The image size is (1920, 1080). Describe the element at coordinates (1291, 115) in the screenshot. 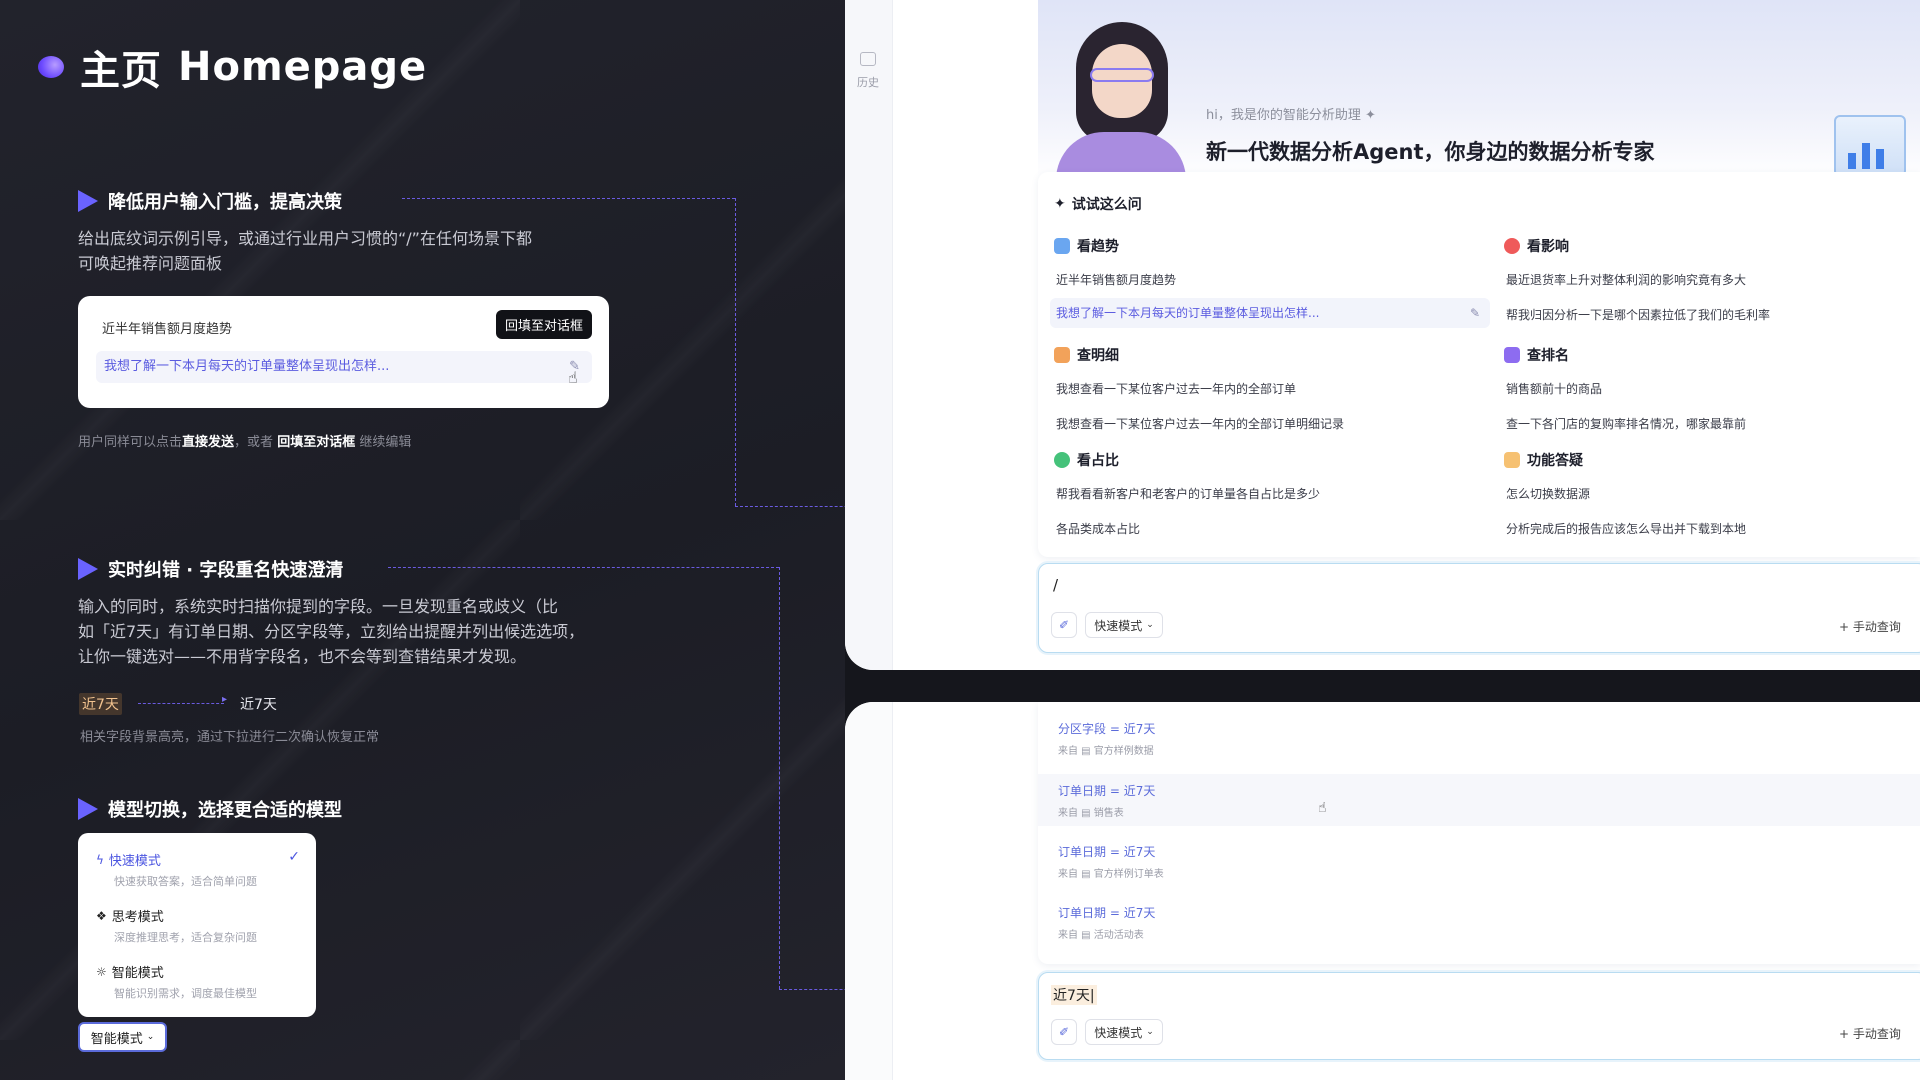

I see `greeting-small: hi，我是你的智能分析助理 ✦` at that location.